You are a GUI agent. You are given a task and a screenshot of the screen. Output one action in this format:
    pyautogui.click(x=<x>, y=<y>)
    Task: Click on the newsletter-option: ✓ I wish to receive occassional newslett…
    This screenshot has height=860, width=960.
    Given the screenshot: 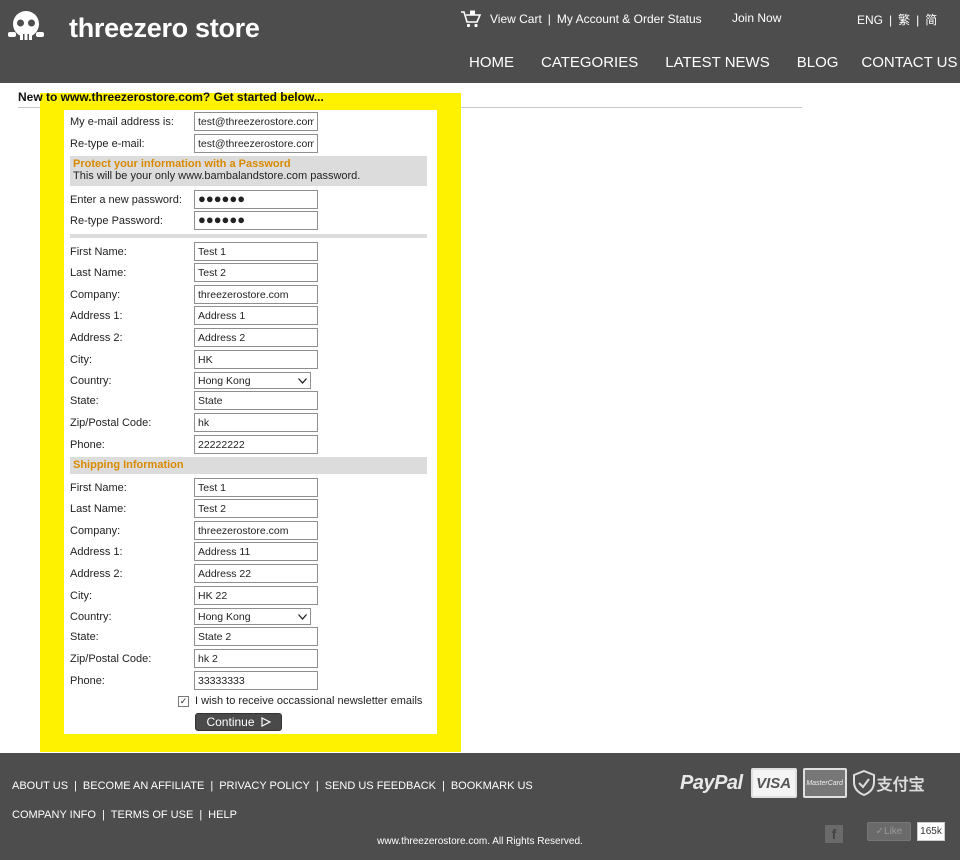 What is the action you would take?
    pyautogui.click(x=300, y=701)
    